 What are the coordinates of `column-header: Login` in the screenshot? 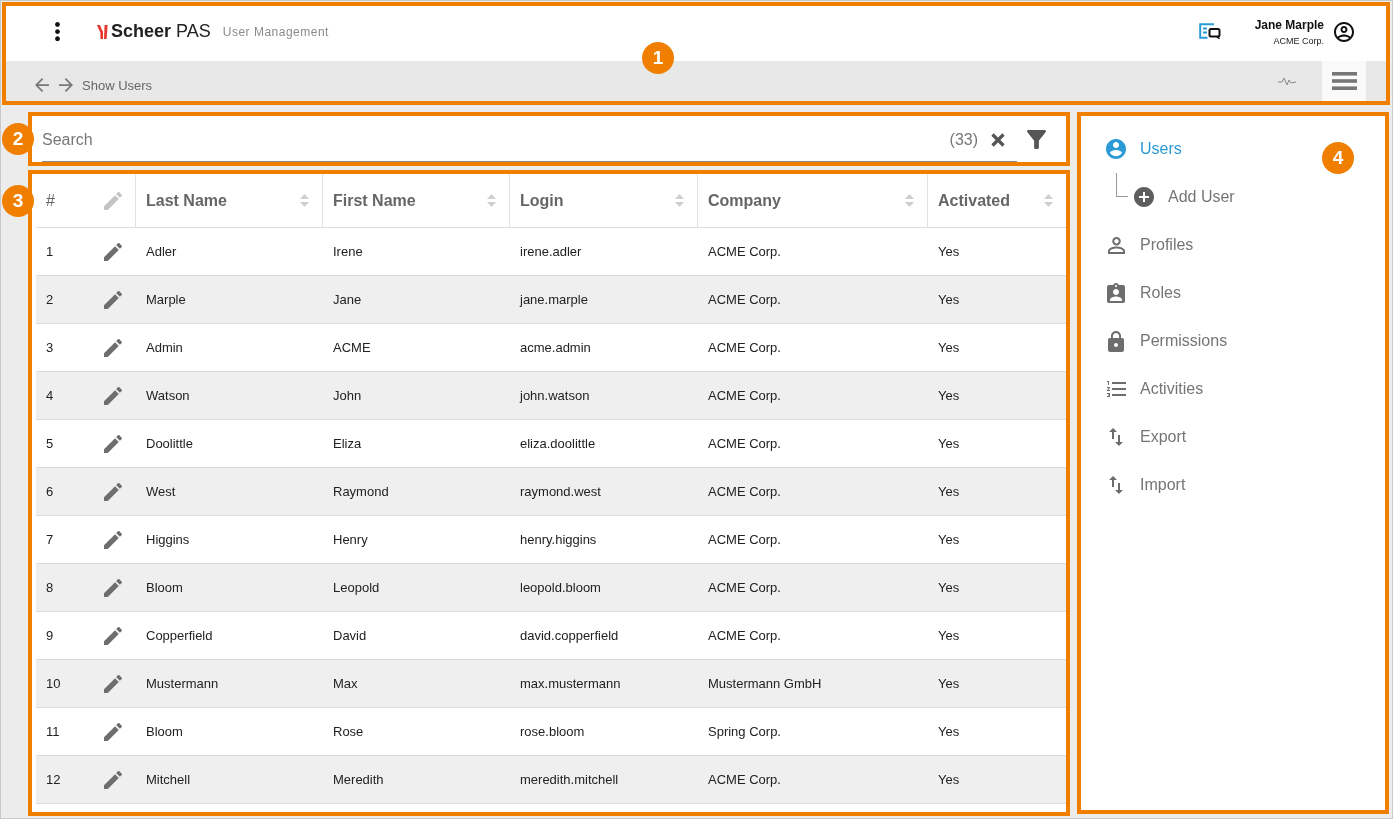 It's located at (603, 200).